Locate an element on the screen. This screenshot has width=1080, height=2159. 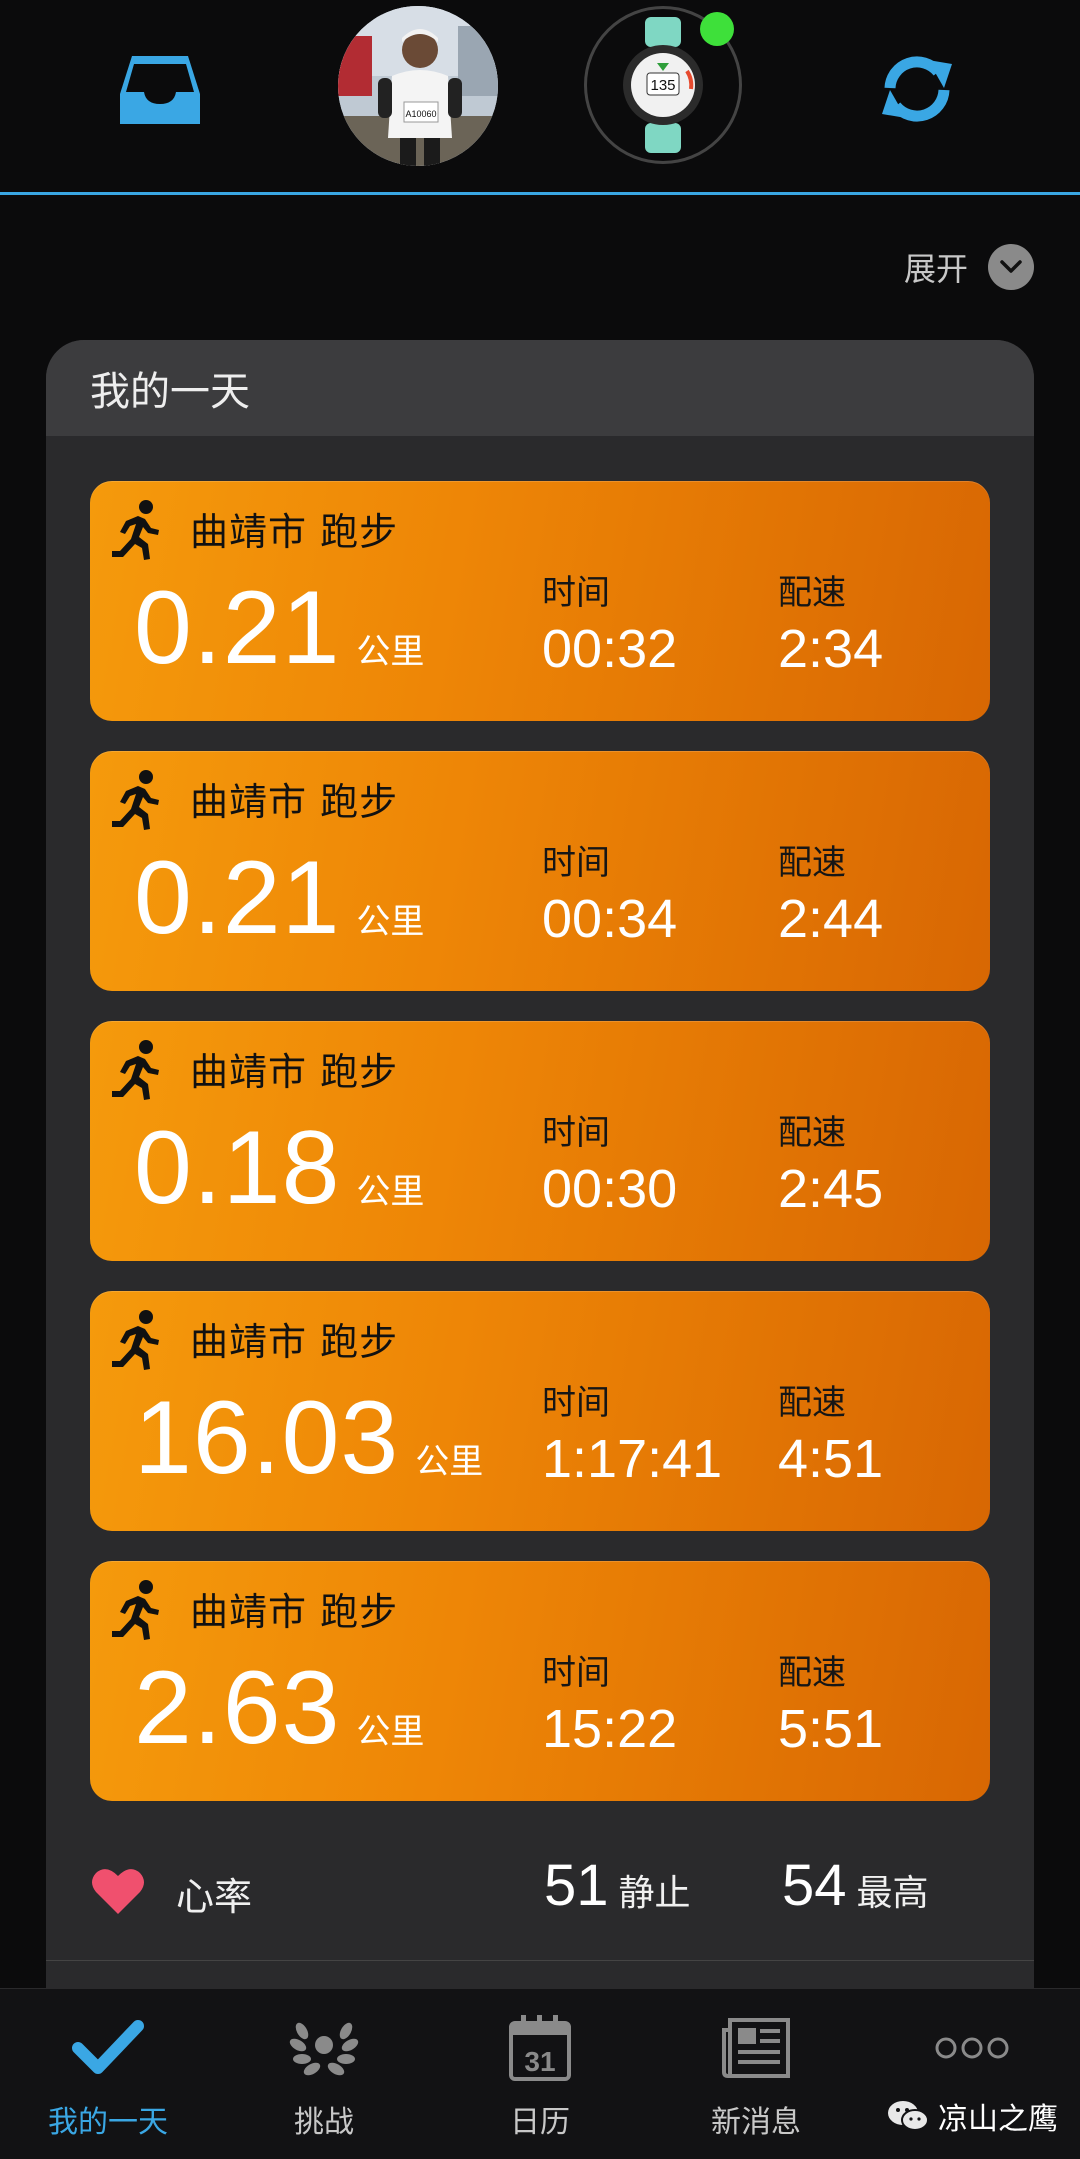
activity-time: 时间 00:30 is located at coordinates (609, 1162).